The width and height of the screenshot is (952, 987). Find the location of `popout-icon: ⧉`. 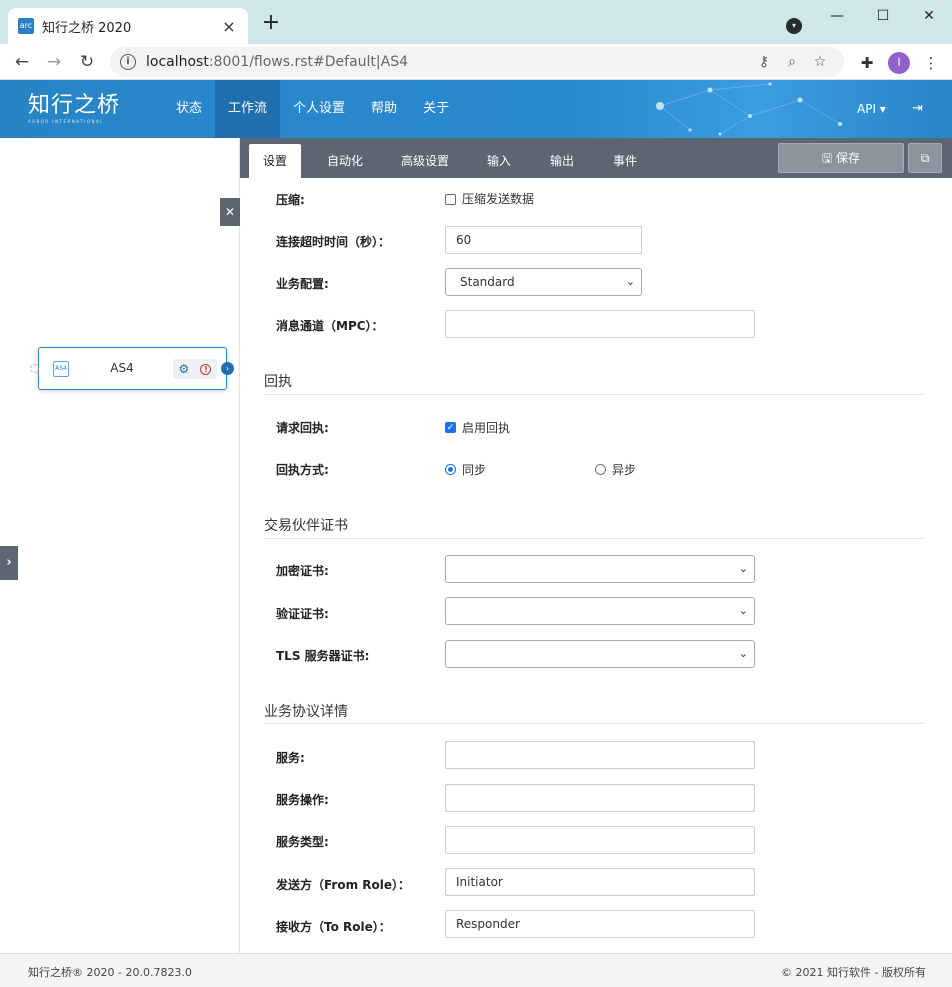

popout-icon: ⧉ is located at coordinates (925, 158).